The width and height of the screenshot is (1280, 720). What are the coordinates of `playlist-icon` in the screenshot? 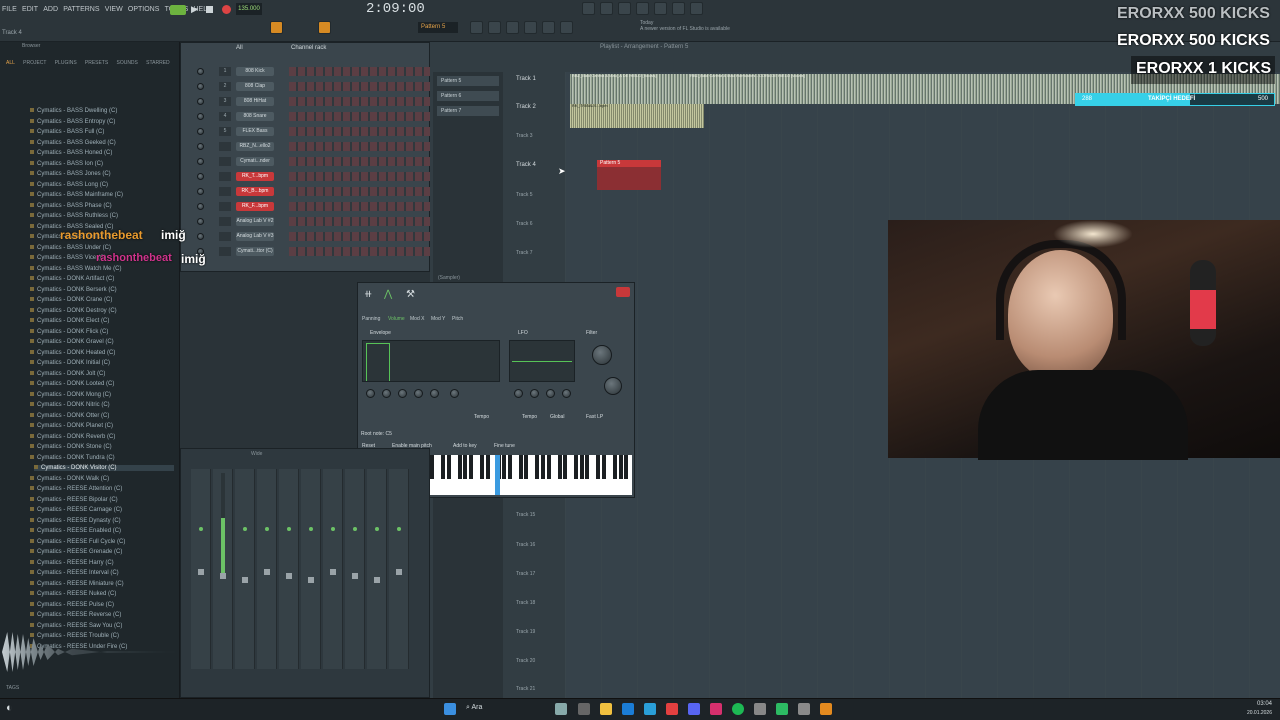 It's located at (476, 27).